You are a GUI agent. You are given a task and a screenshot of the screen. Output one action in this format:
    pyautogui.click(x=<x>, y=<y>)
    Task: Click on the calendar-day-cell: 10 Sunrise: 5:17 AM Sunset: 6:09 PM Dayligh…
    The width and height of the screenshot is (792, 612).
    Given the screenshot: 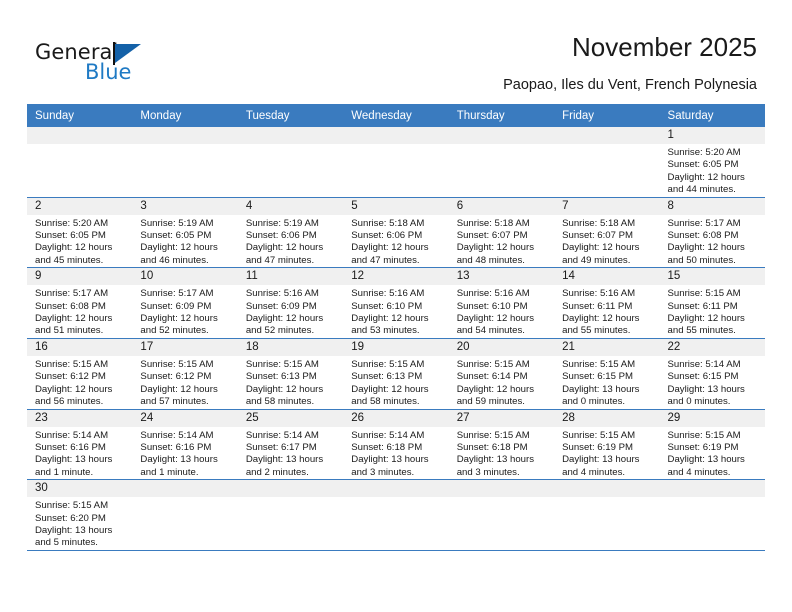 What is the action you would take?
    pyautogui.click(x=185, y=303)
    